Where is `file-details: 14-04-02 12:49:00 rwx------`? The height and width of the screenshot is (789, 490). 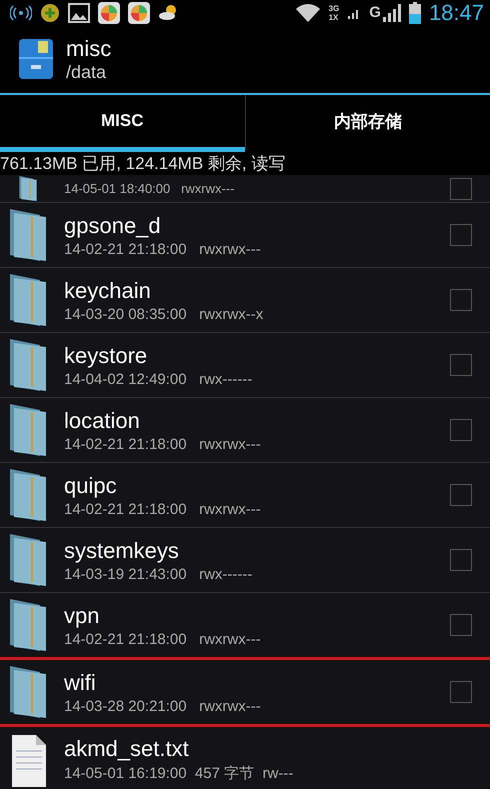 file-details: 14-04-02 12:49:00 rwx------ is located at coordinates (159, 379).